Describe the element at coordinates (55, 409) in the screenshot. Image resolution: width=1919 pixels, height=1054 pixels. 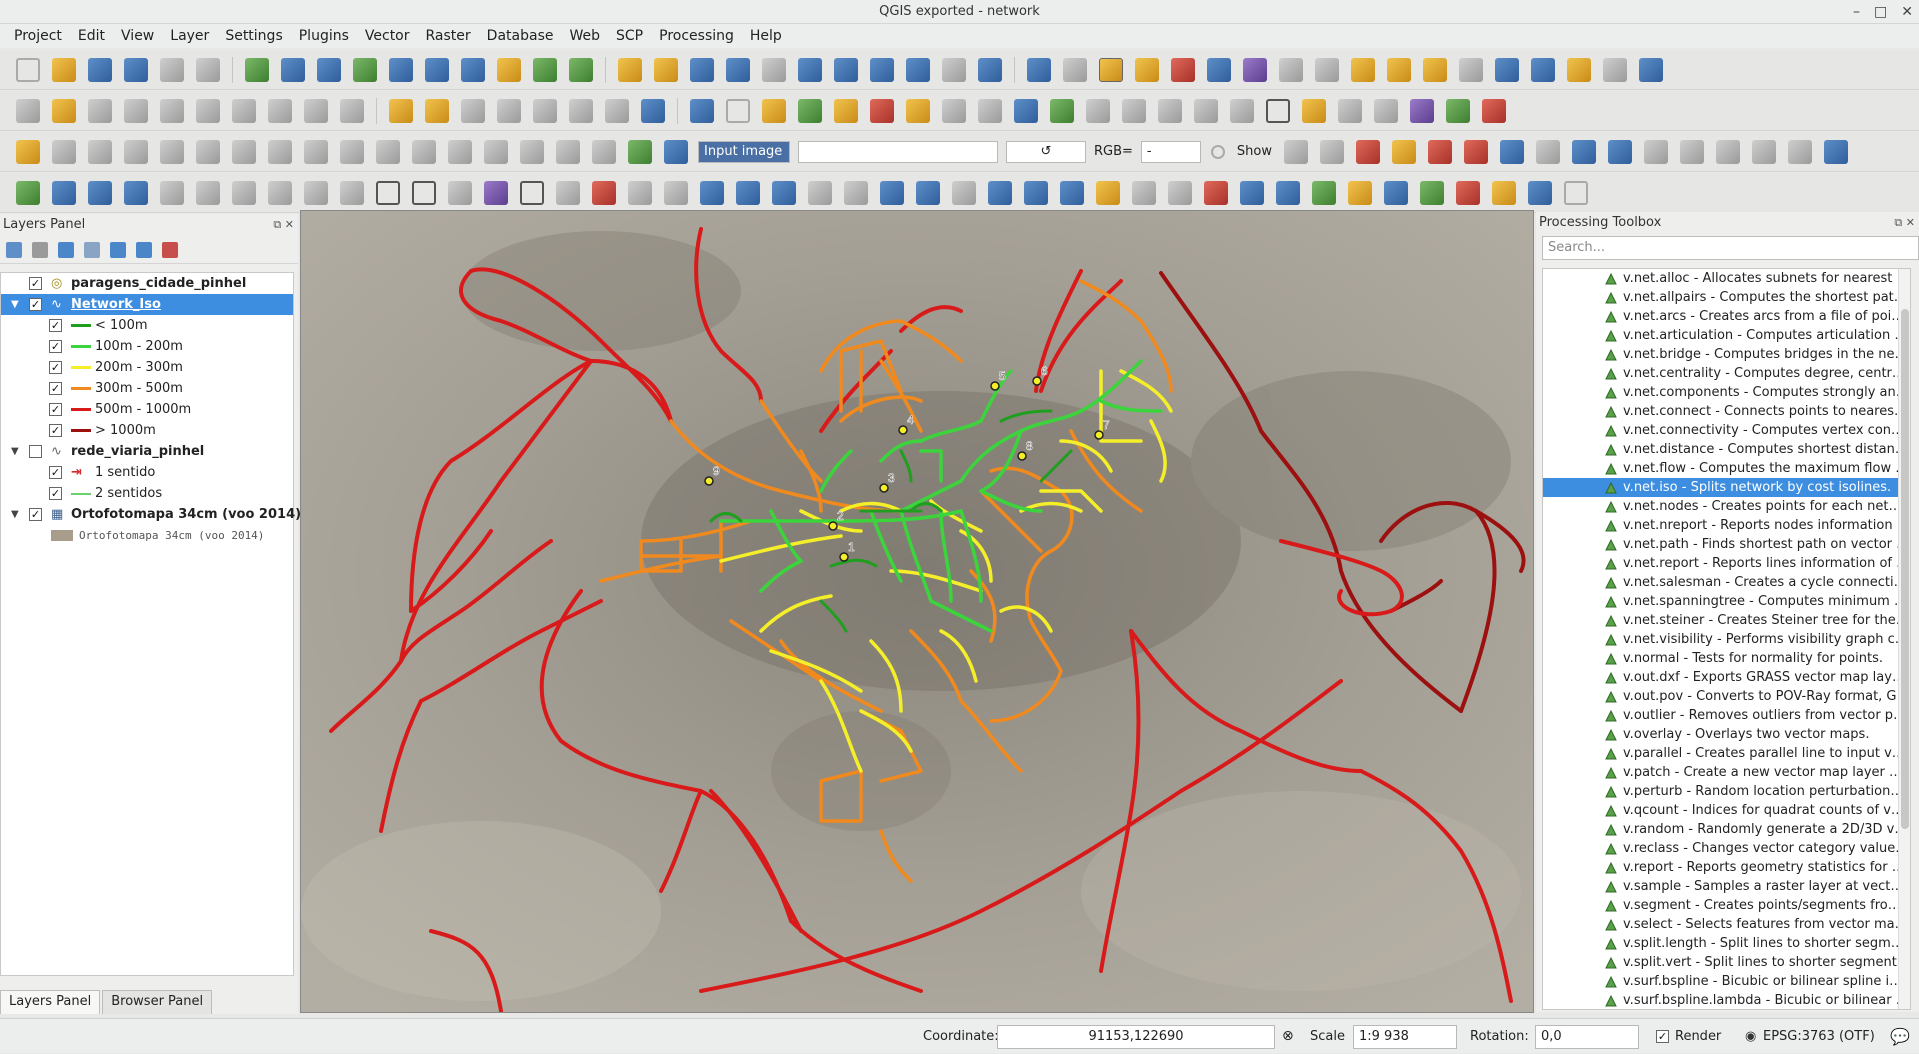
I see `legend-checkbox: ✓` at that location.